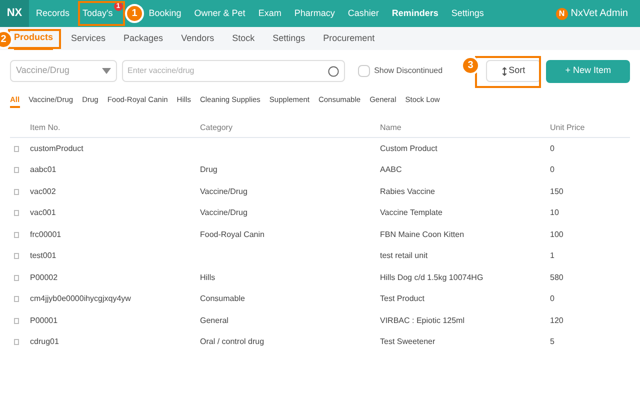  Describe the element at coordinates (44, 320) in the screenshot. I see `table-cell-text: P00001` at that location.